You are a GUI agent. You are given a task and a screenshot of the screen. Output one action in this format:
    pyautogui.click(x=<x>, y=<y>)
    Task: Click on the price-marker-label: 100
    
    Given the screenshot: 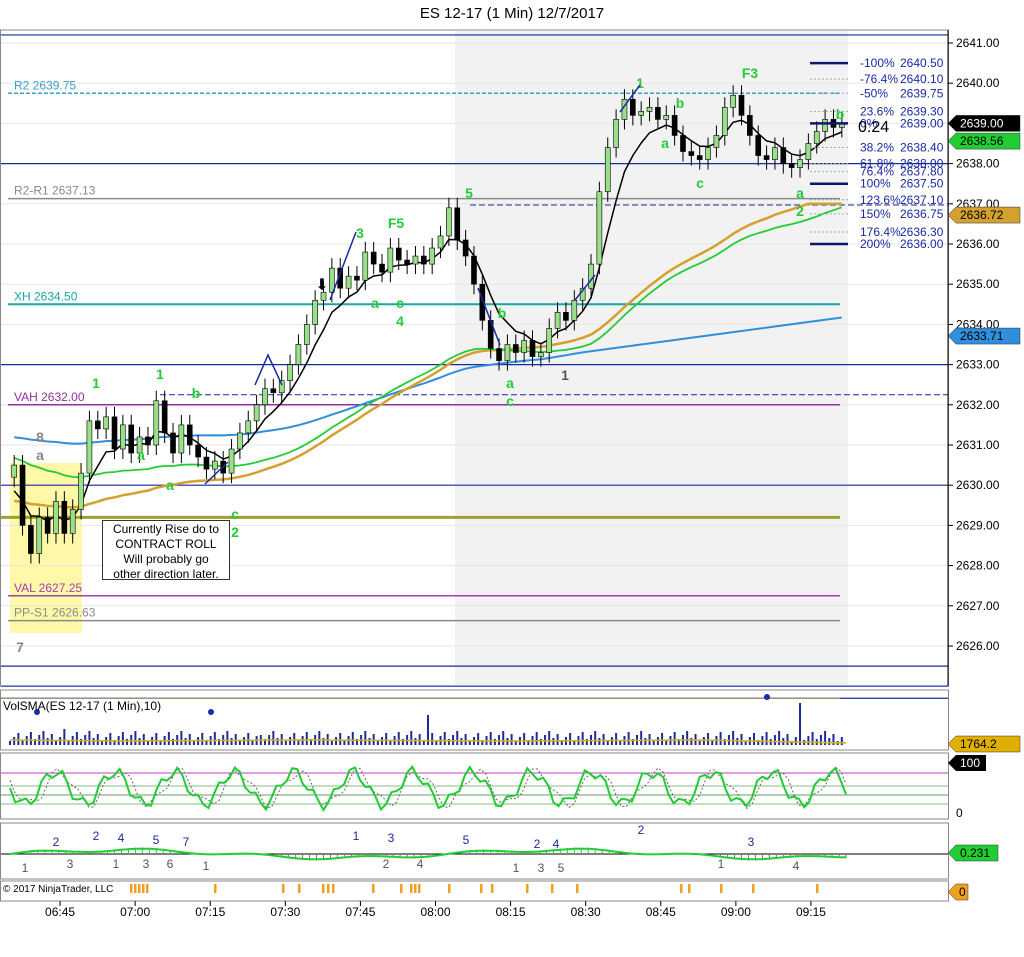 What is the action you would take?
    pyautogui.click(x=970, y=763)
    